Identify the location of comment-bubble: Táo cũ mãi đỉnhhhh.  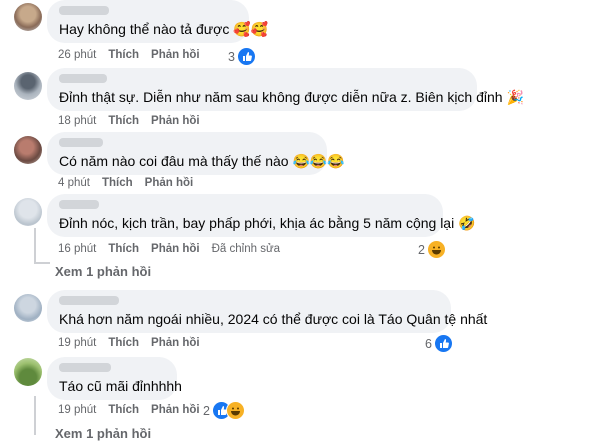
(114, 378).